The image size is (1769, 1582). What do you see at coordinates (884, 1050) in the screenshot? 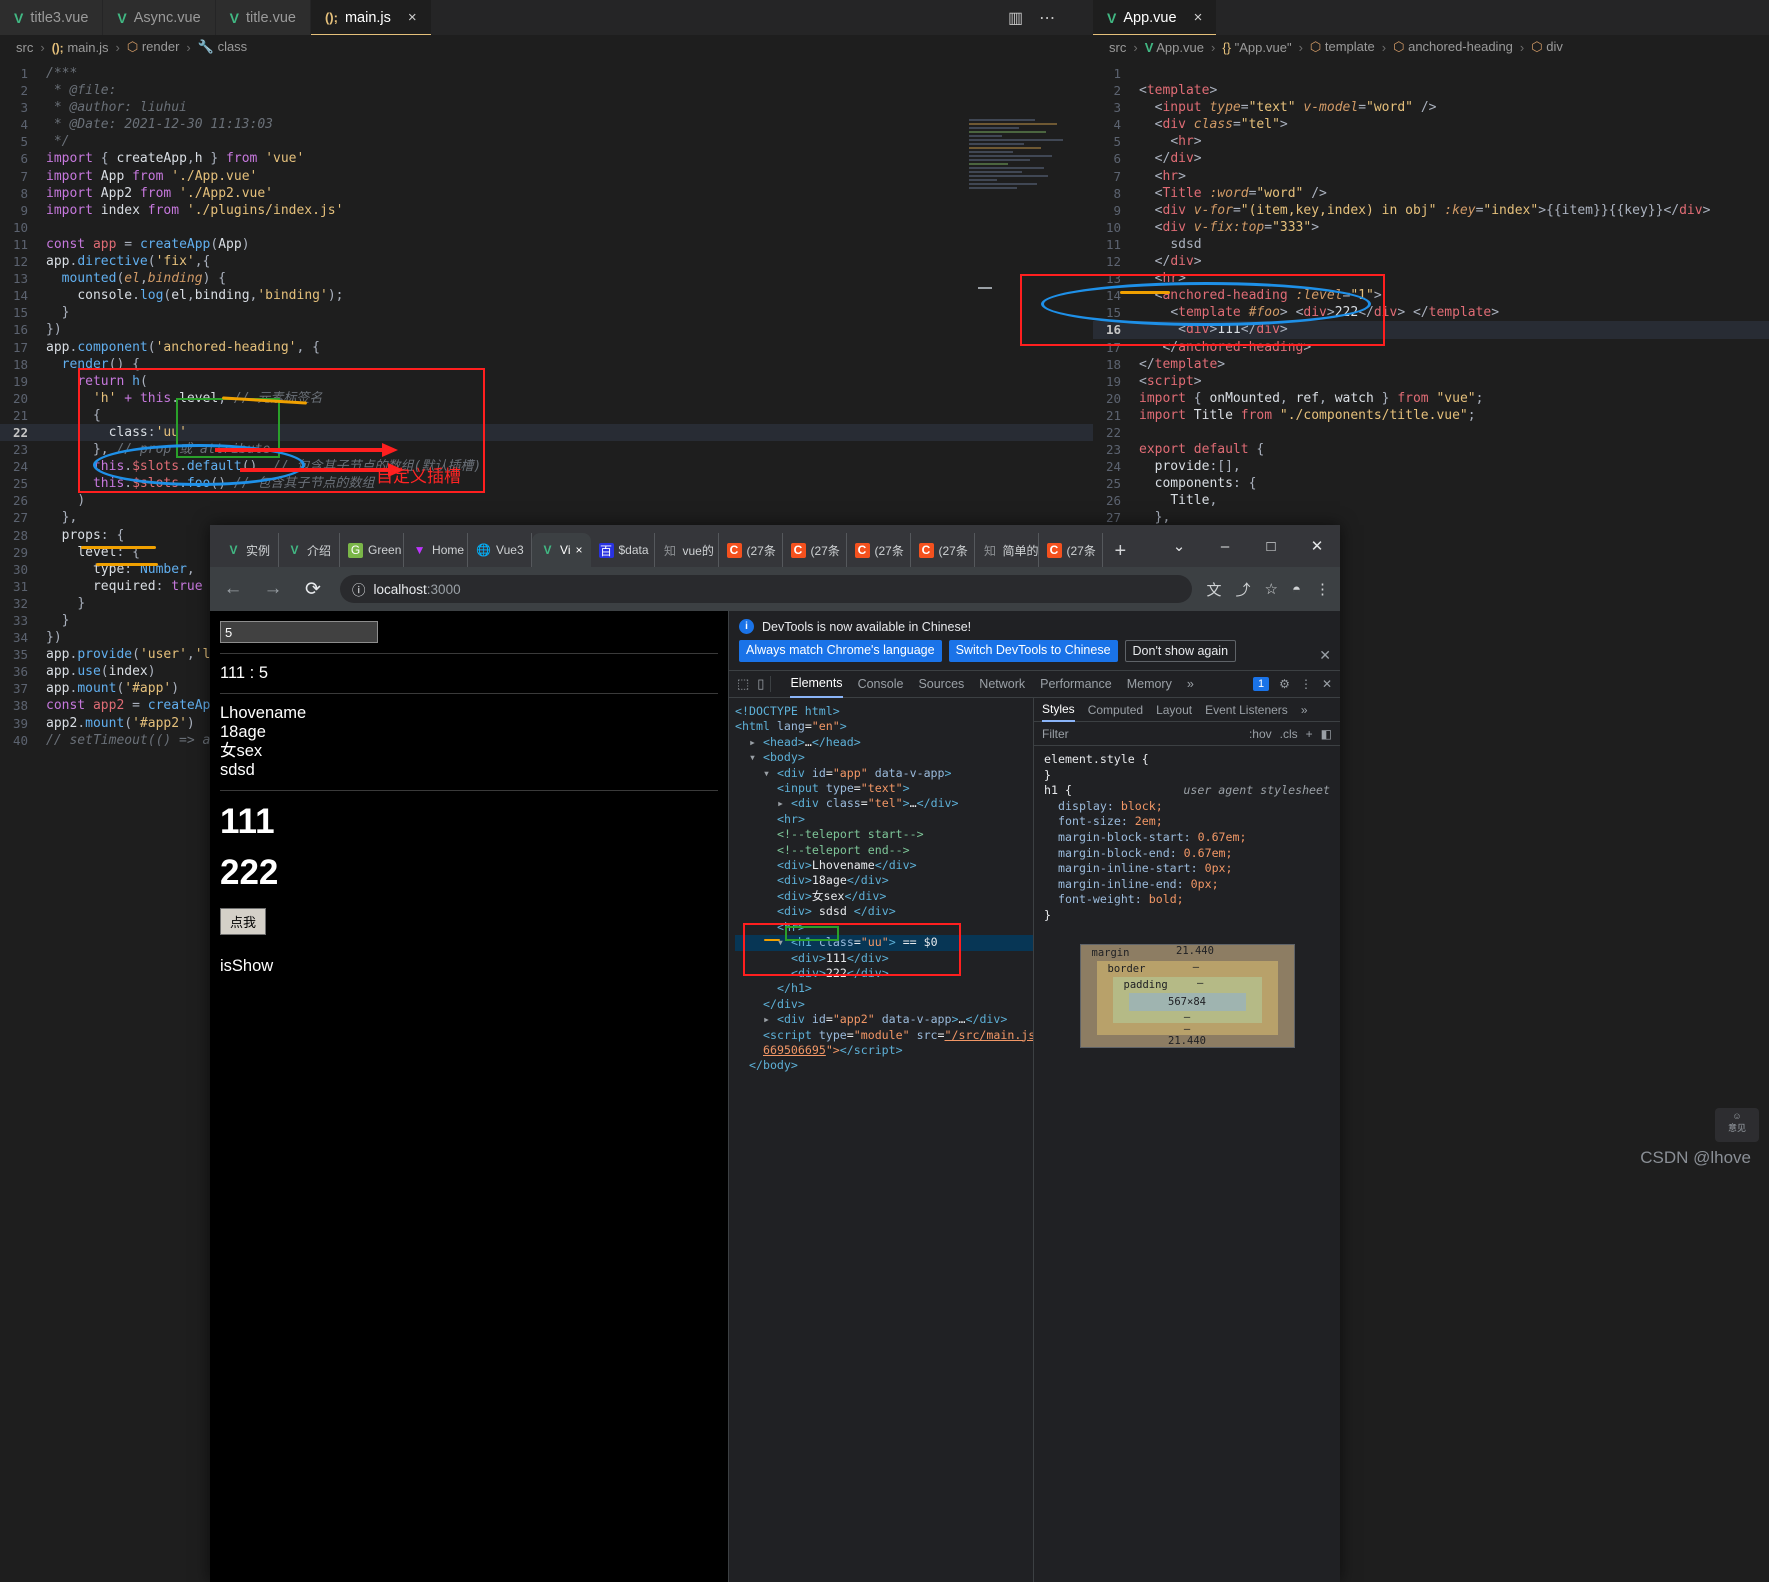
I see `dom-node: 669506695"></script>` at bounding box center [884, 1050].